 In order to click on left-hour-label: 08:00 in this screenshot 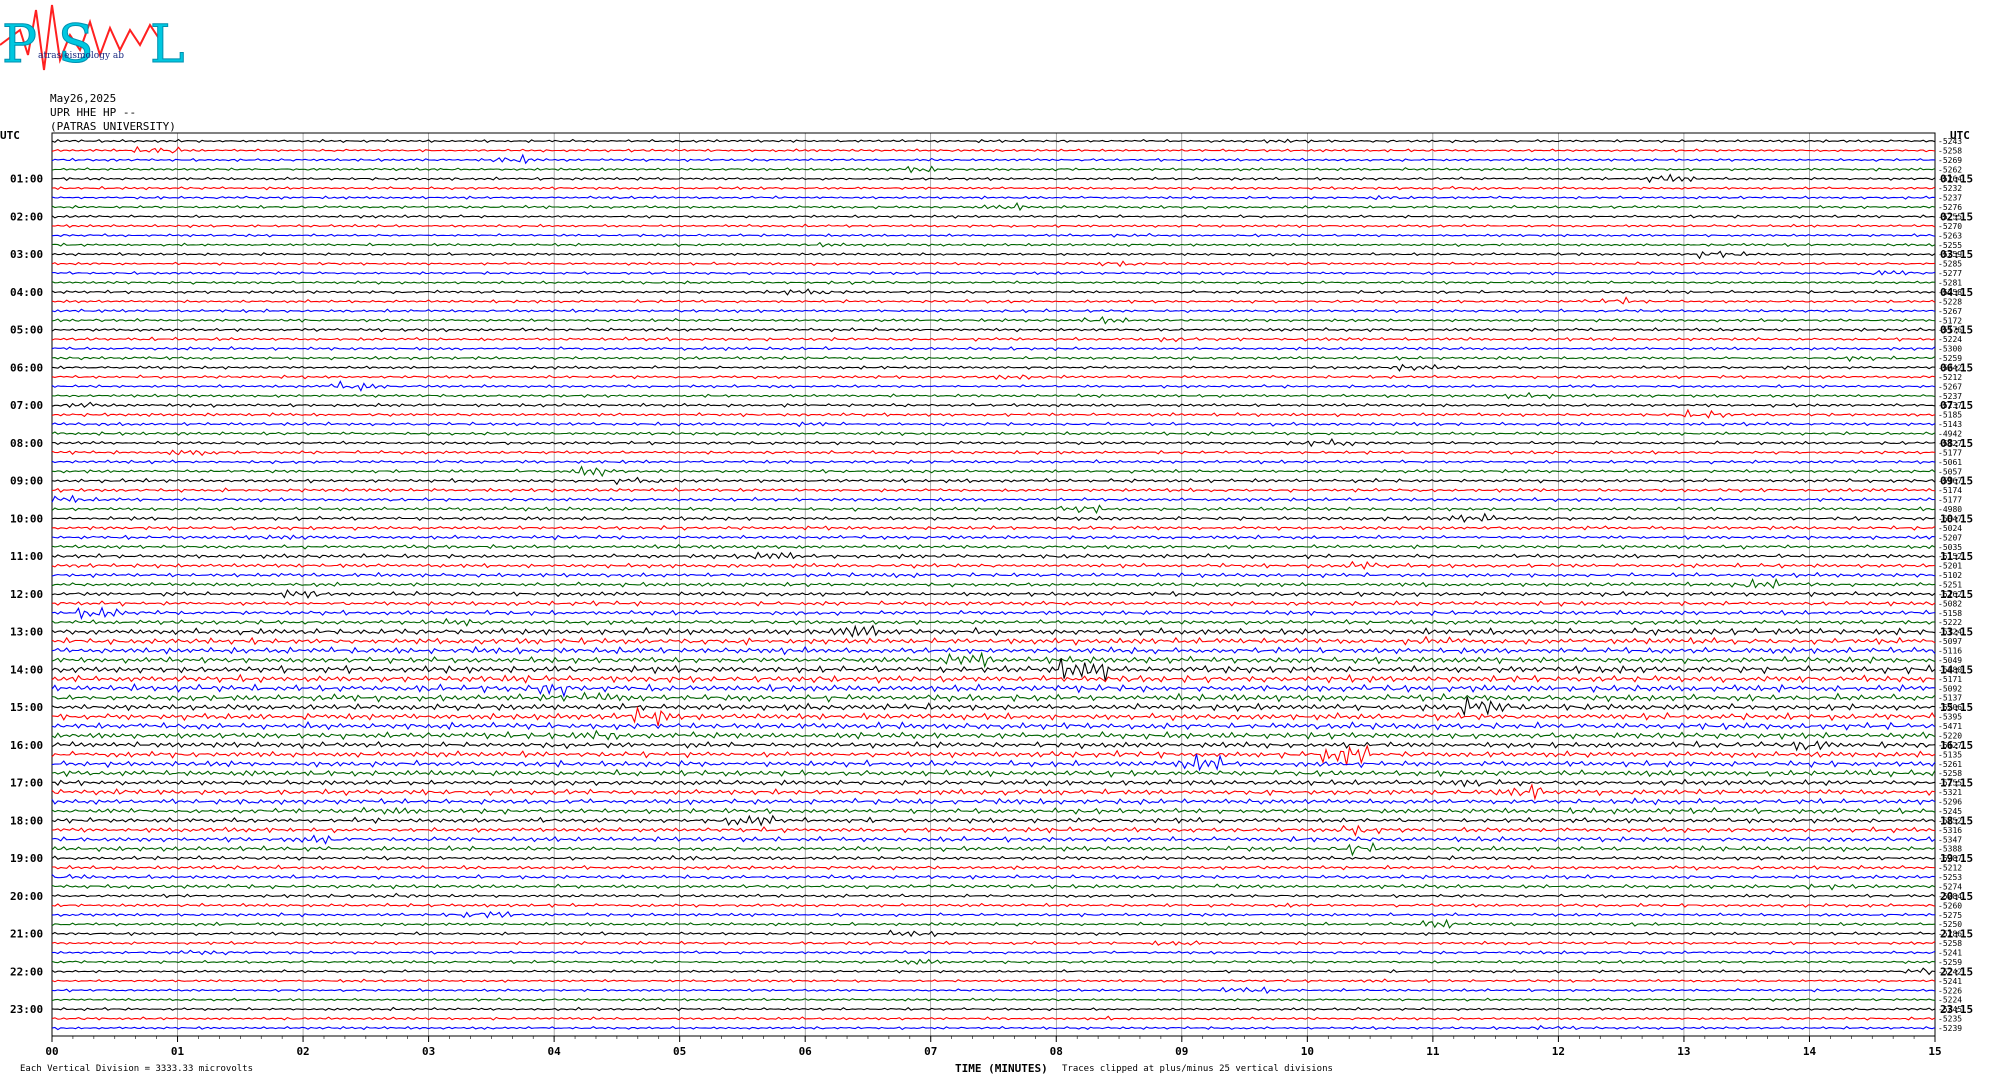, I will do `click(26, 443)`.